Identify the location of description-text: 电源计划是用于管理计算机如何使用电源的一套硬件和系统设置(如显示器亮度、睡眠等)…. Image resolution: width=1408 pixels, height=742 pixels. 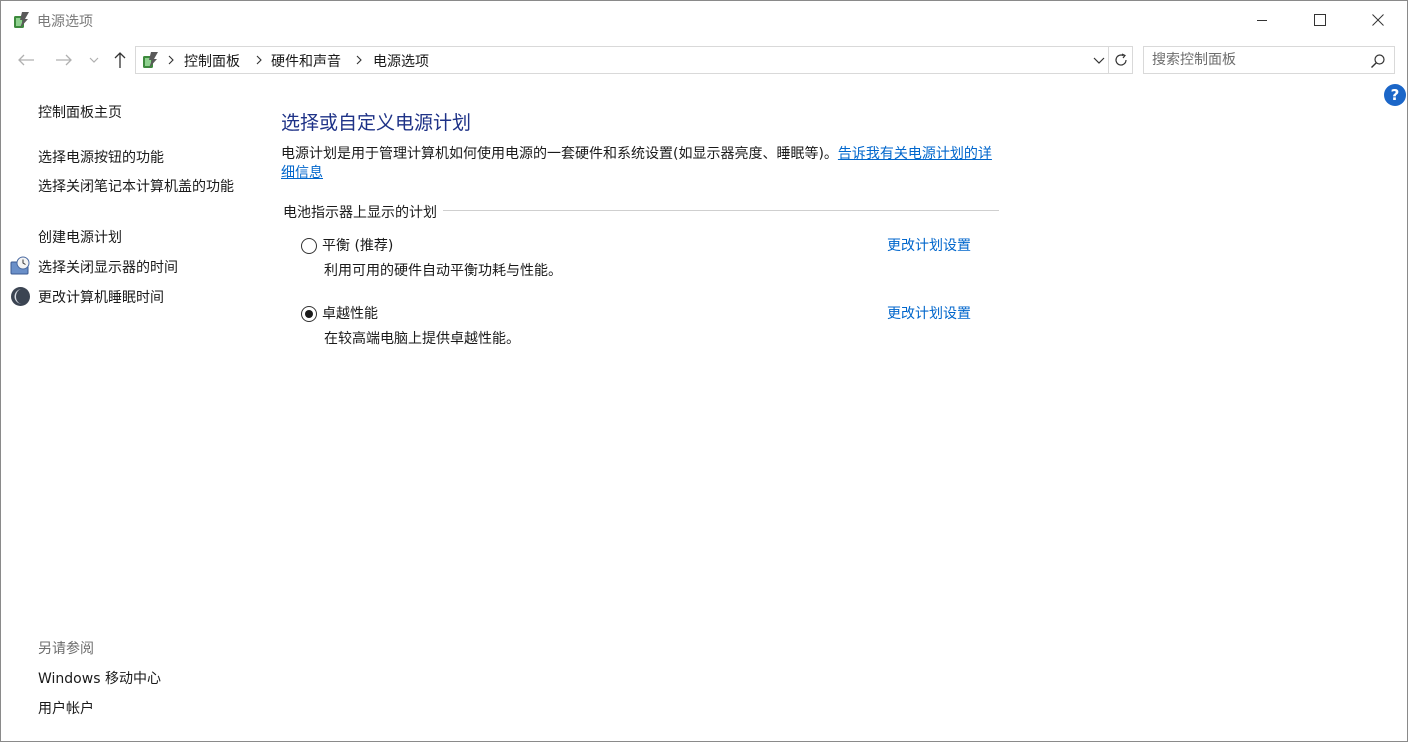
(559, 154).